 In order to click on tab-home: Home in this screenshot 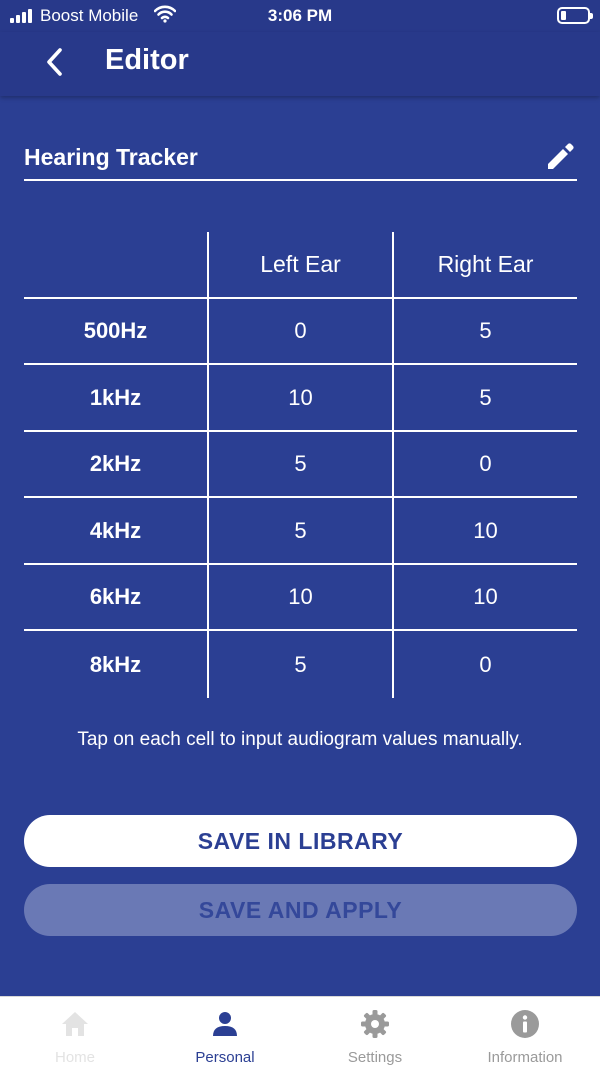, I will do `click(75, 1032)`.